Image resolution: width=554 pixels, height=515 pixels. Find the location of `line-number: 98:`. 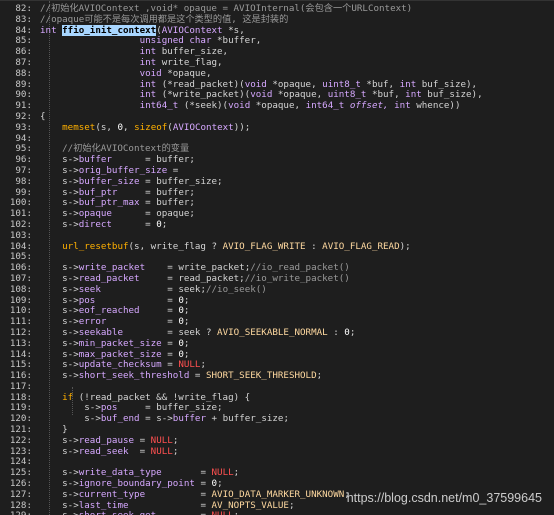

line-number: 98: is located at coordinates (23, 181).